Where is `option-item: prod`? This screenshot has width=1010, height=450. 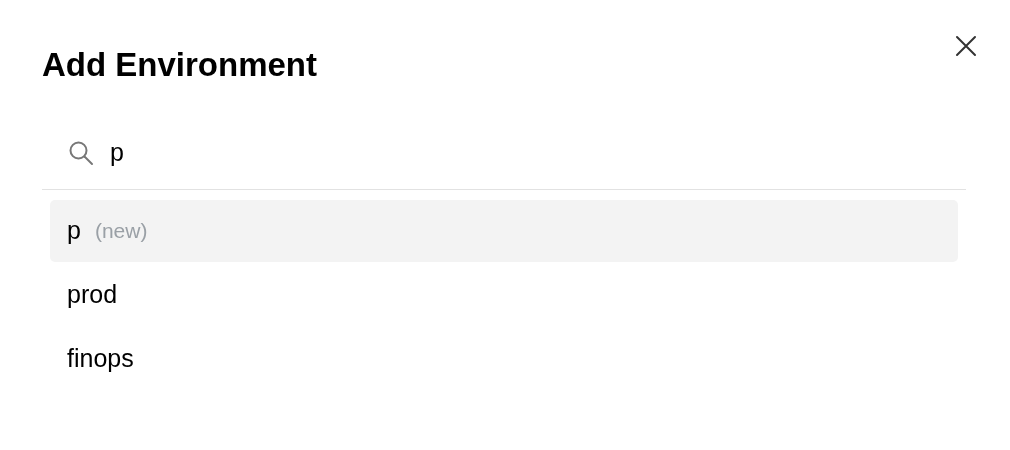
option-item: prod is located at coordinates (504, 295).